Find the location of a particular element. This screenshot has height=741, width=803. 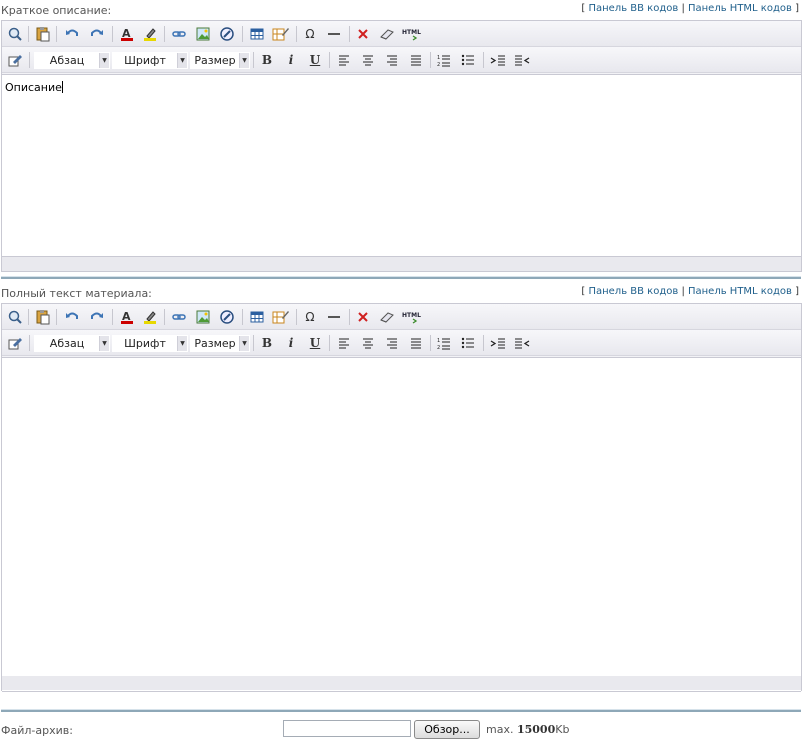

file-path-input is located at coordinates (347, 728).